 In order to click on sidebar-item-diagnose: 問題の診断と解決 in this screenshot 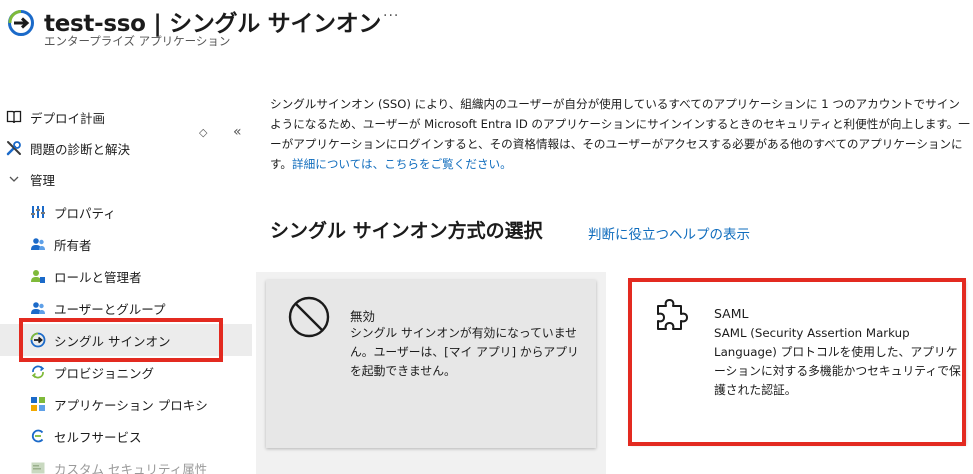, I will do `click(126, 148)`.